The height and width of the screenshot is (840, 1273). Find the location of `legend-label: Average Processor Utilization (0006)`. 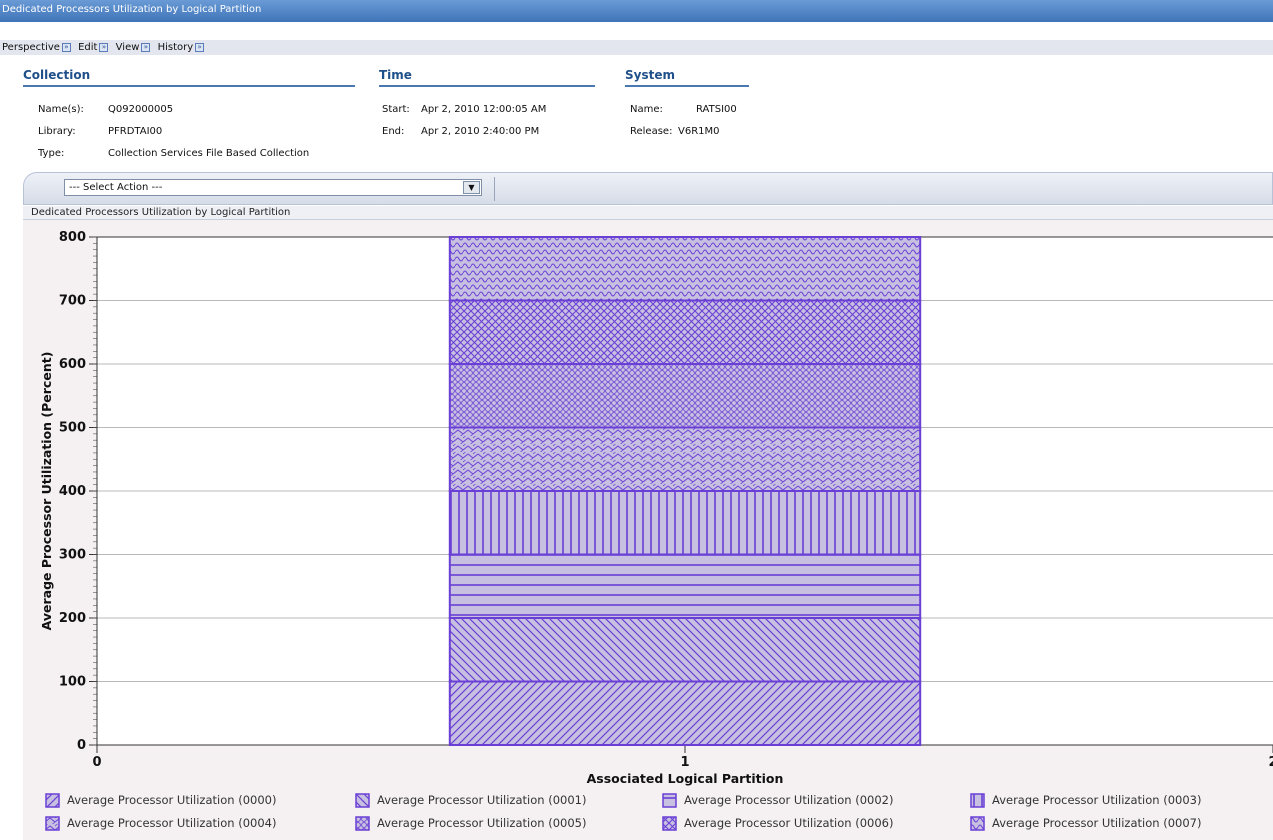

legend-label: Average Processor Utilization (0006) is located at coordinates (789, 823).